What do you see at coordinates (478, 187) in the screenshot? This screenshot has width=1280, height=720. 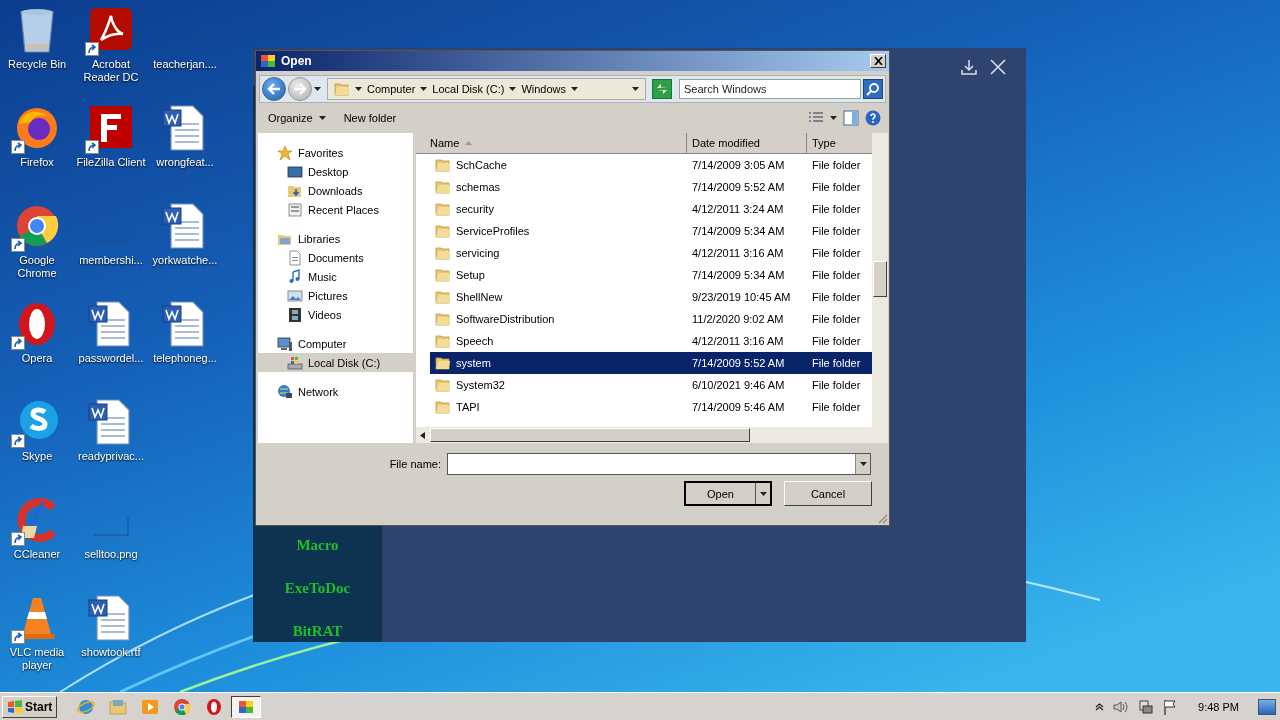 I see `file-name: schemas` at bounding box center [478, 187].